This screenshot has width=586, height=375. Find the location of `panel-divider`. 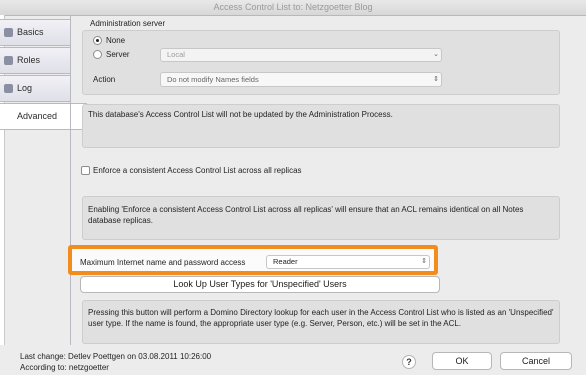

panel-divider is located at coordinates (70, 186).